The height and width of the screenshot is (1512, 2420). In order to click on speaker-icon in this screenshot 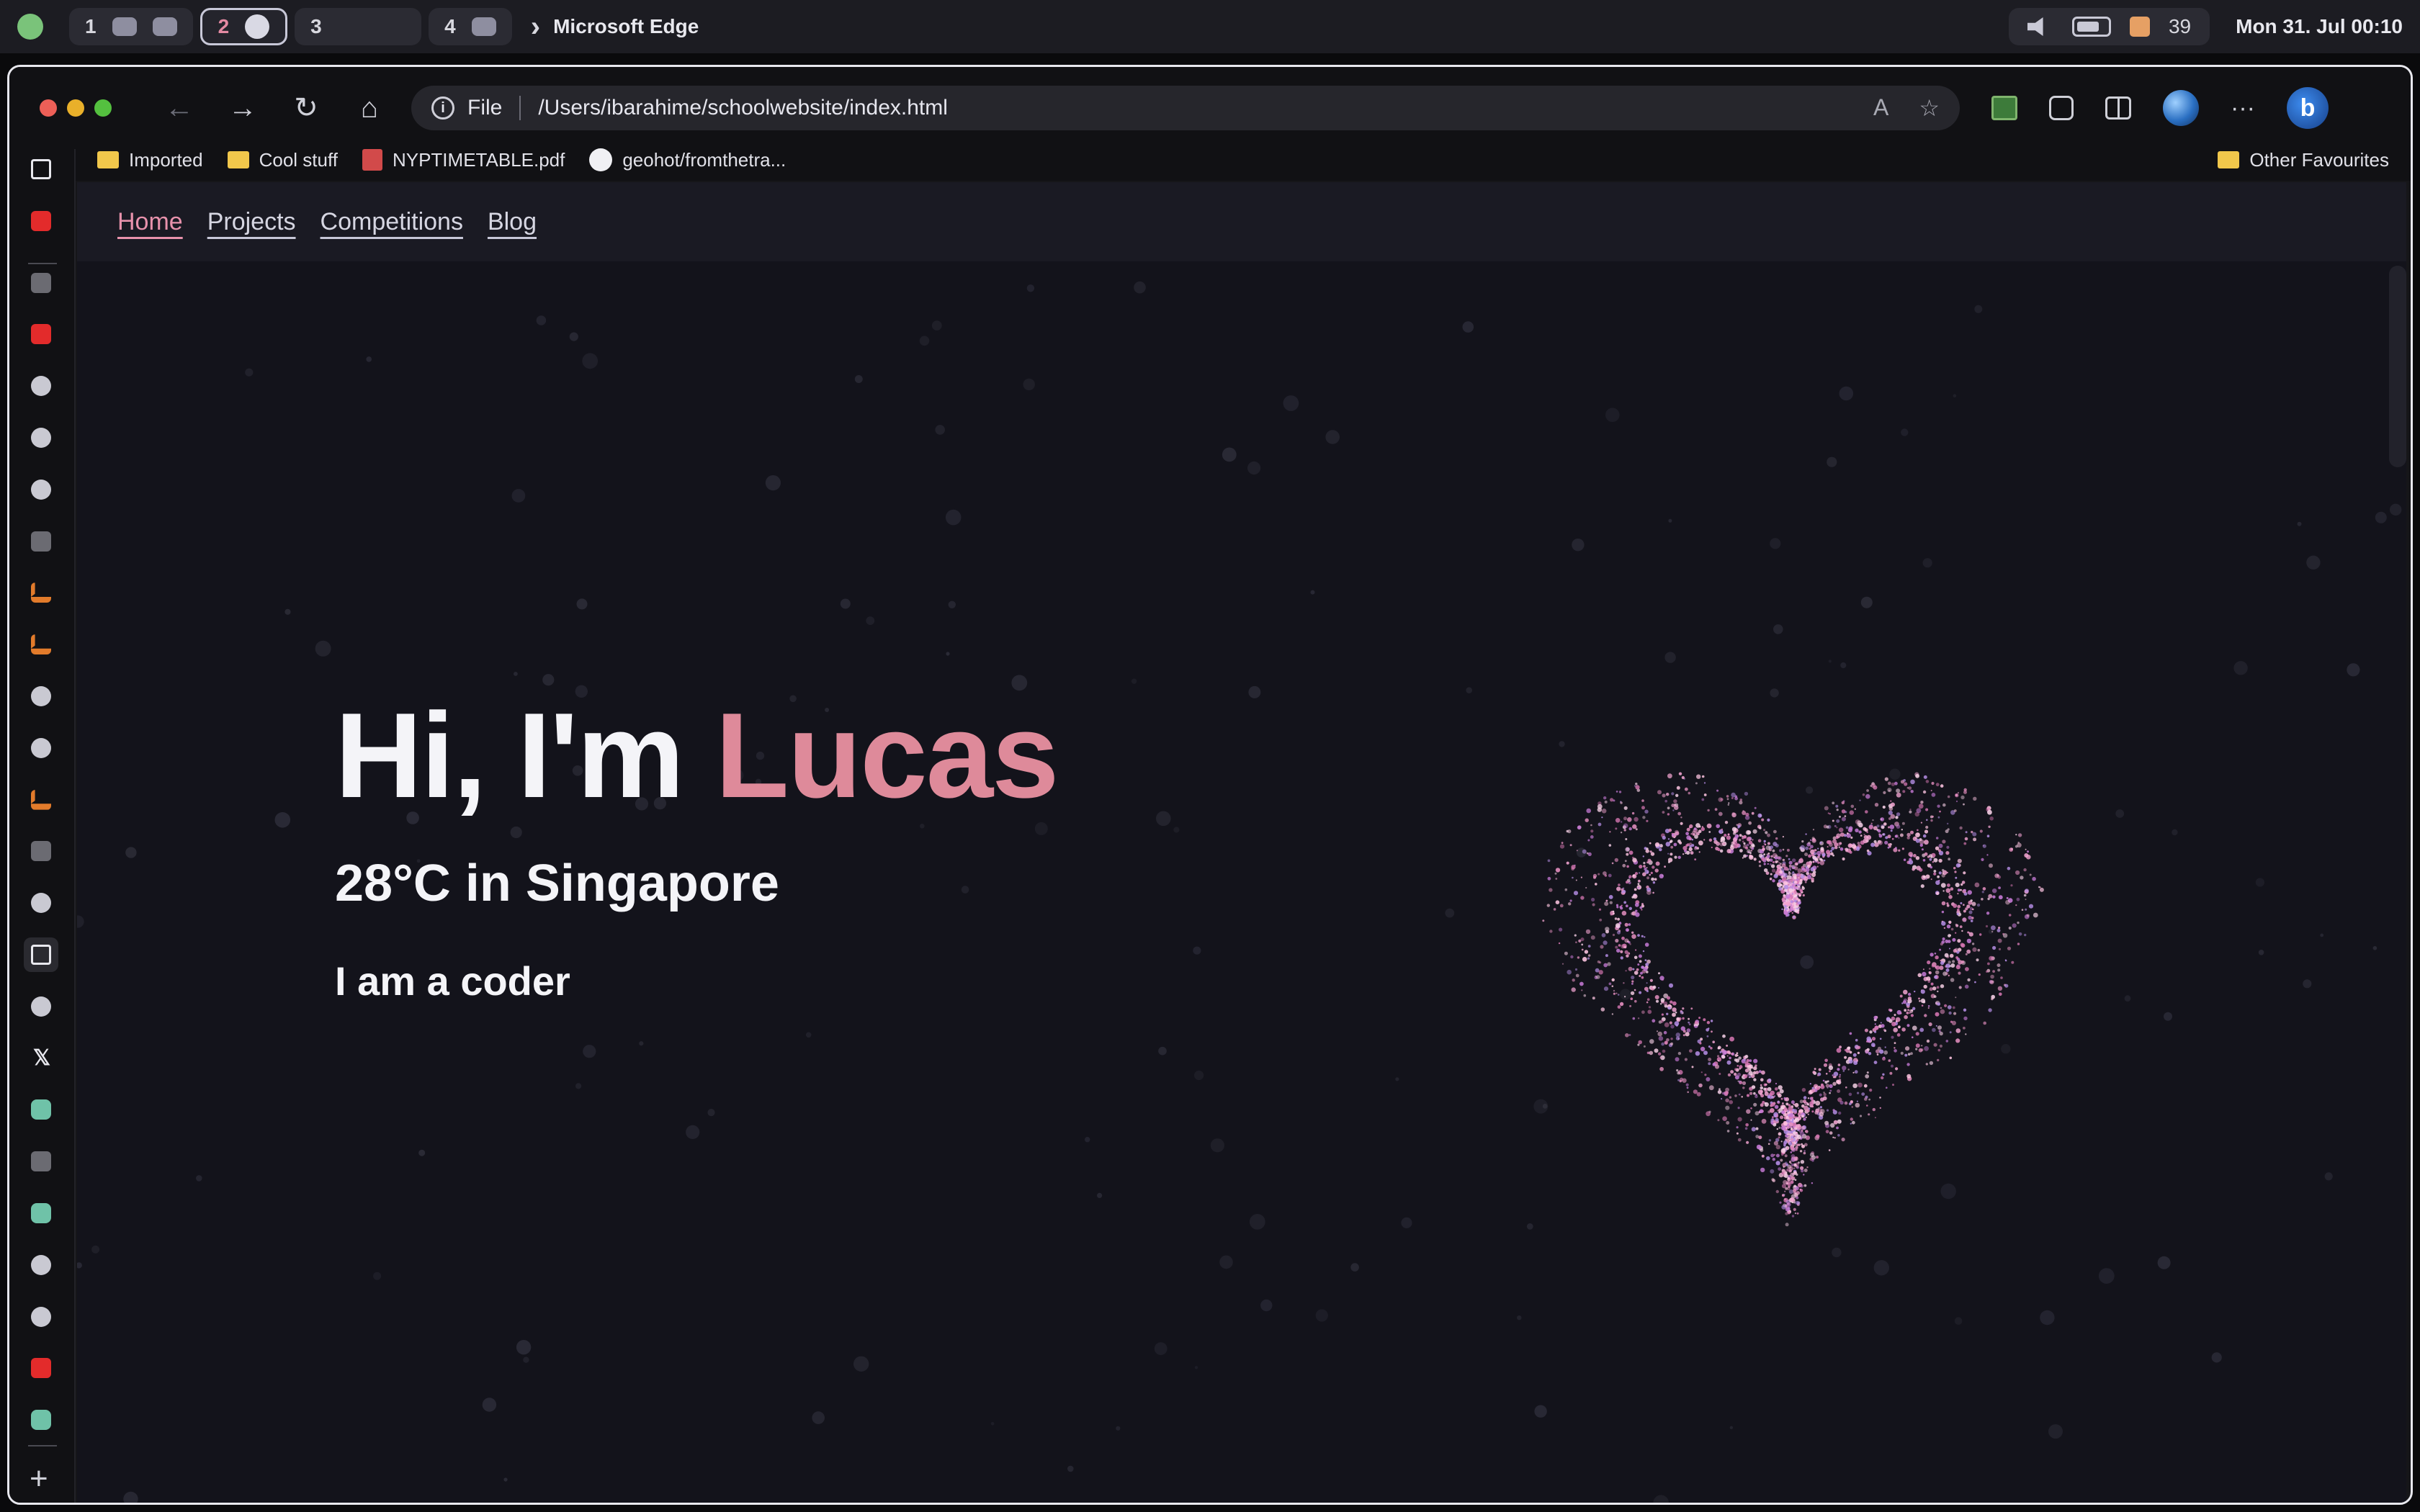, I will do `click(2035, 26)`.